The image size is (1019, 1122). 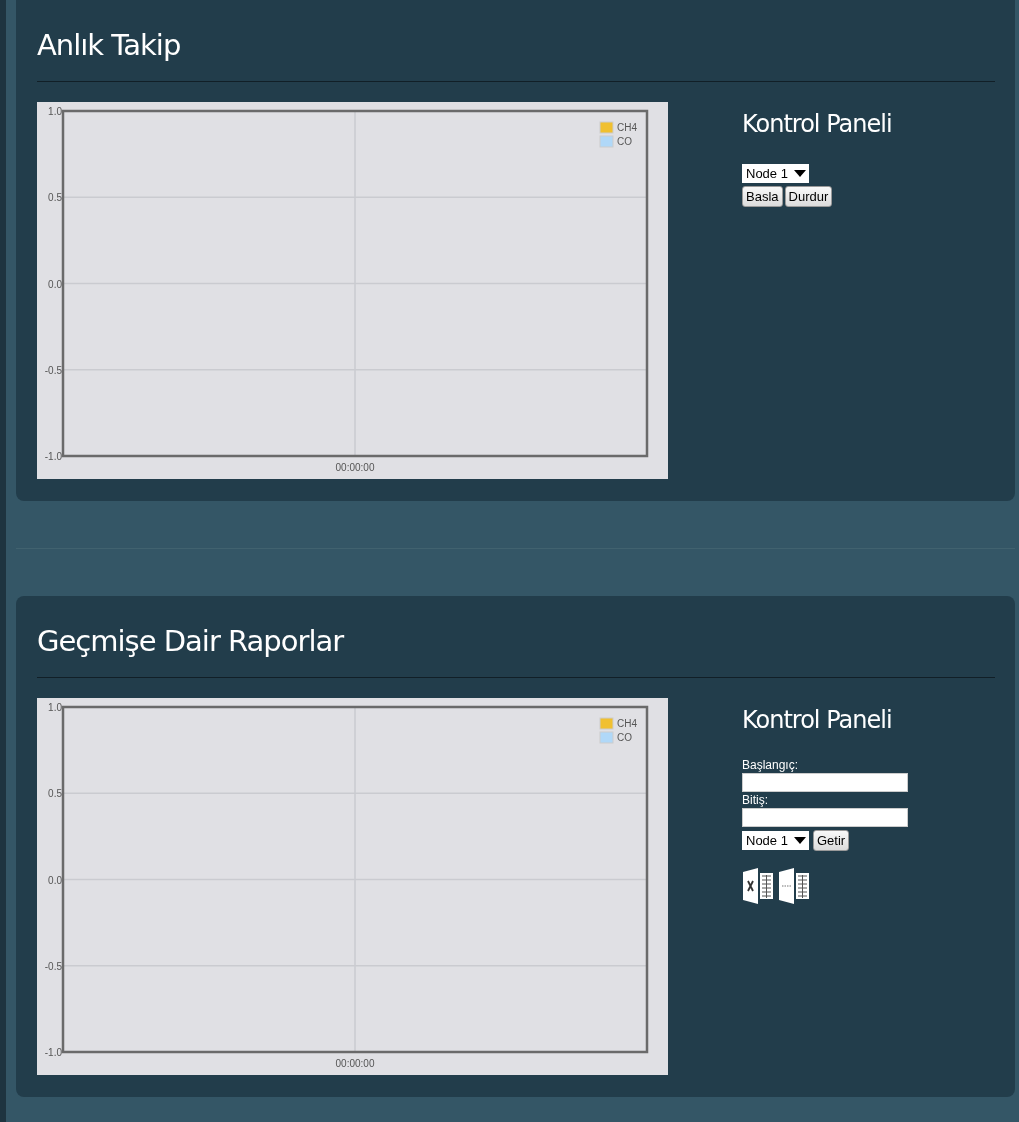 What do you see at coordinates (762, 196) in the screenshot?
I see `action-button: Basla` at bounding box center [762, 196].